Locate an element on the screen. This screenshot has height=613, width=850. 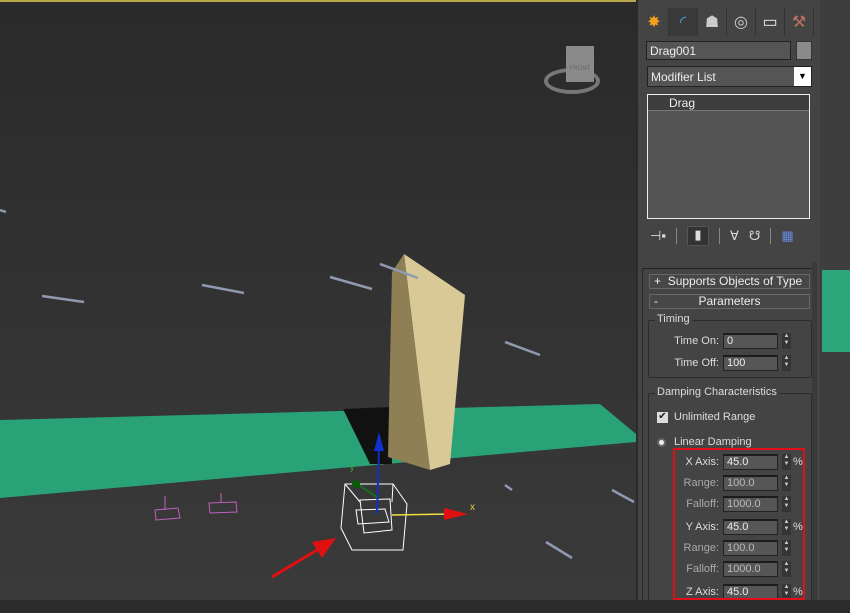
unlimited-range-label: Unlimited Range is located at coordinates (715, 417).